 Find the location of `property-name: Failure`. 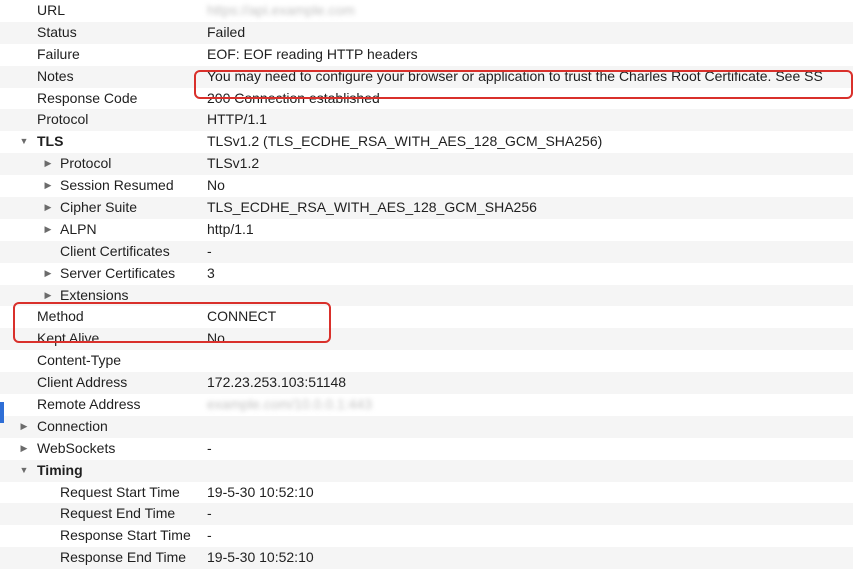

property-name: Failure is located at coordinates (58, 53).